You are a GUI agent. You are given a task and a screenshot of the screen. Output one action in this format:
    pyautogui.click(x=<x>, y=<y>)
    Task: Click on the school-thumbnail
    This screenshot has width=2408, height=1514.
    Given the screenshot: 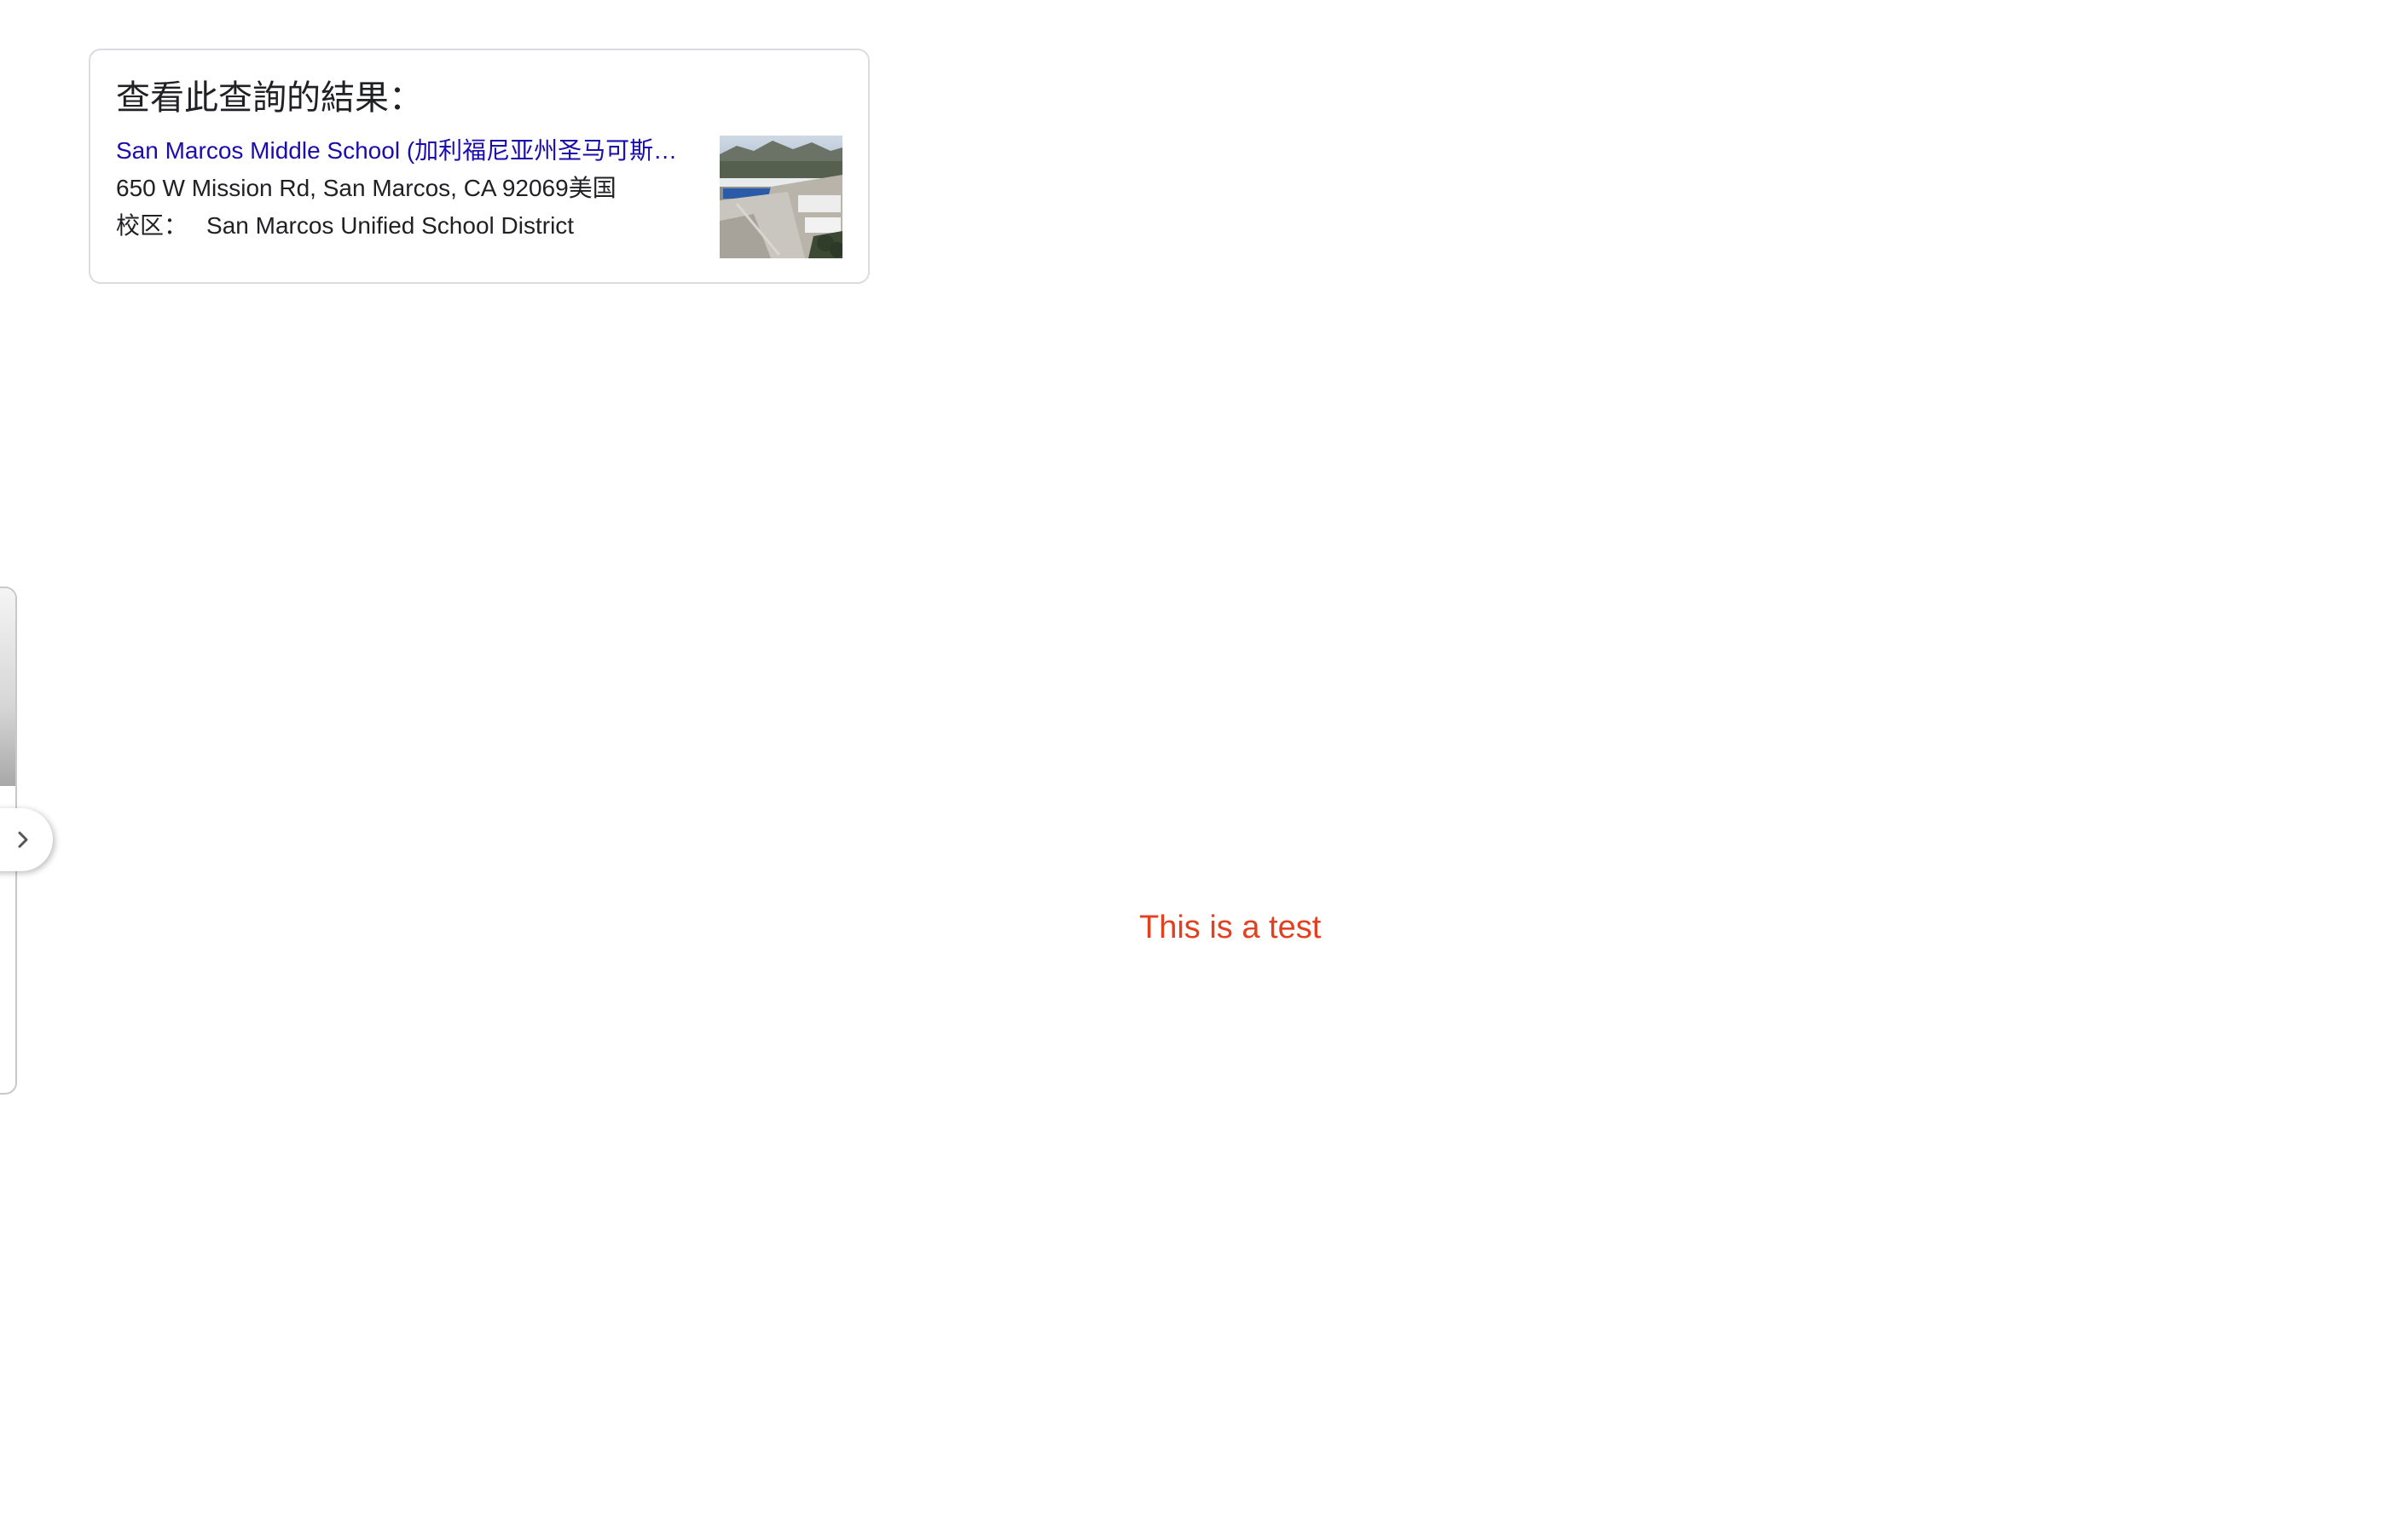 What is the action you would take?
    pyautogui.click(x=781, y=197)
    